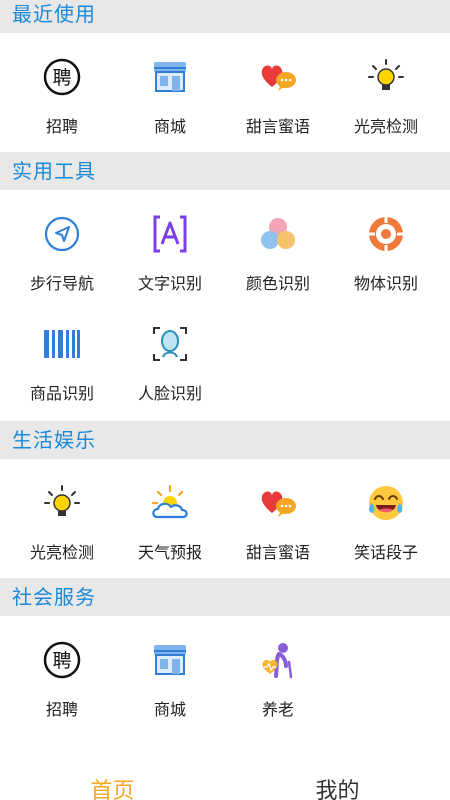 This screenshot has height=800, width=450. What do you see at coordinates (170, 234) in the screenshot?
I see `text-recognition-icon` at bounding box center [170, 234].